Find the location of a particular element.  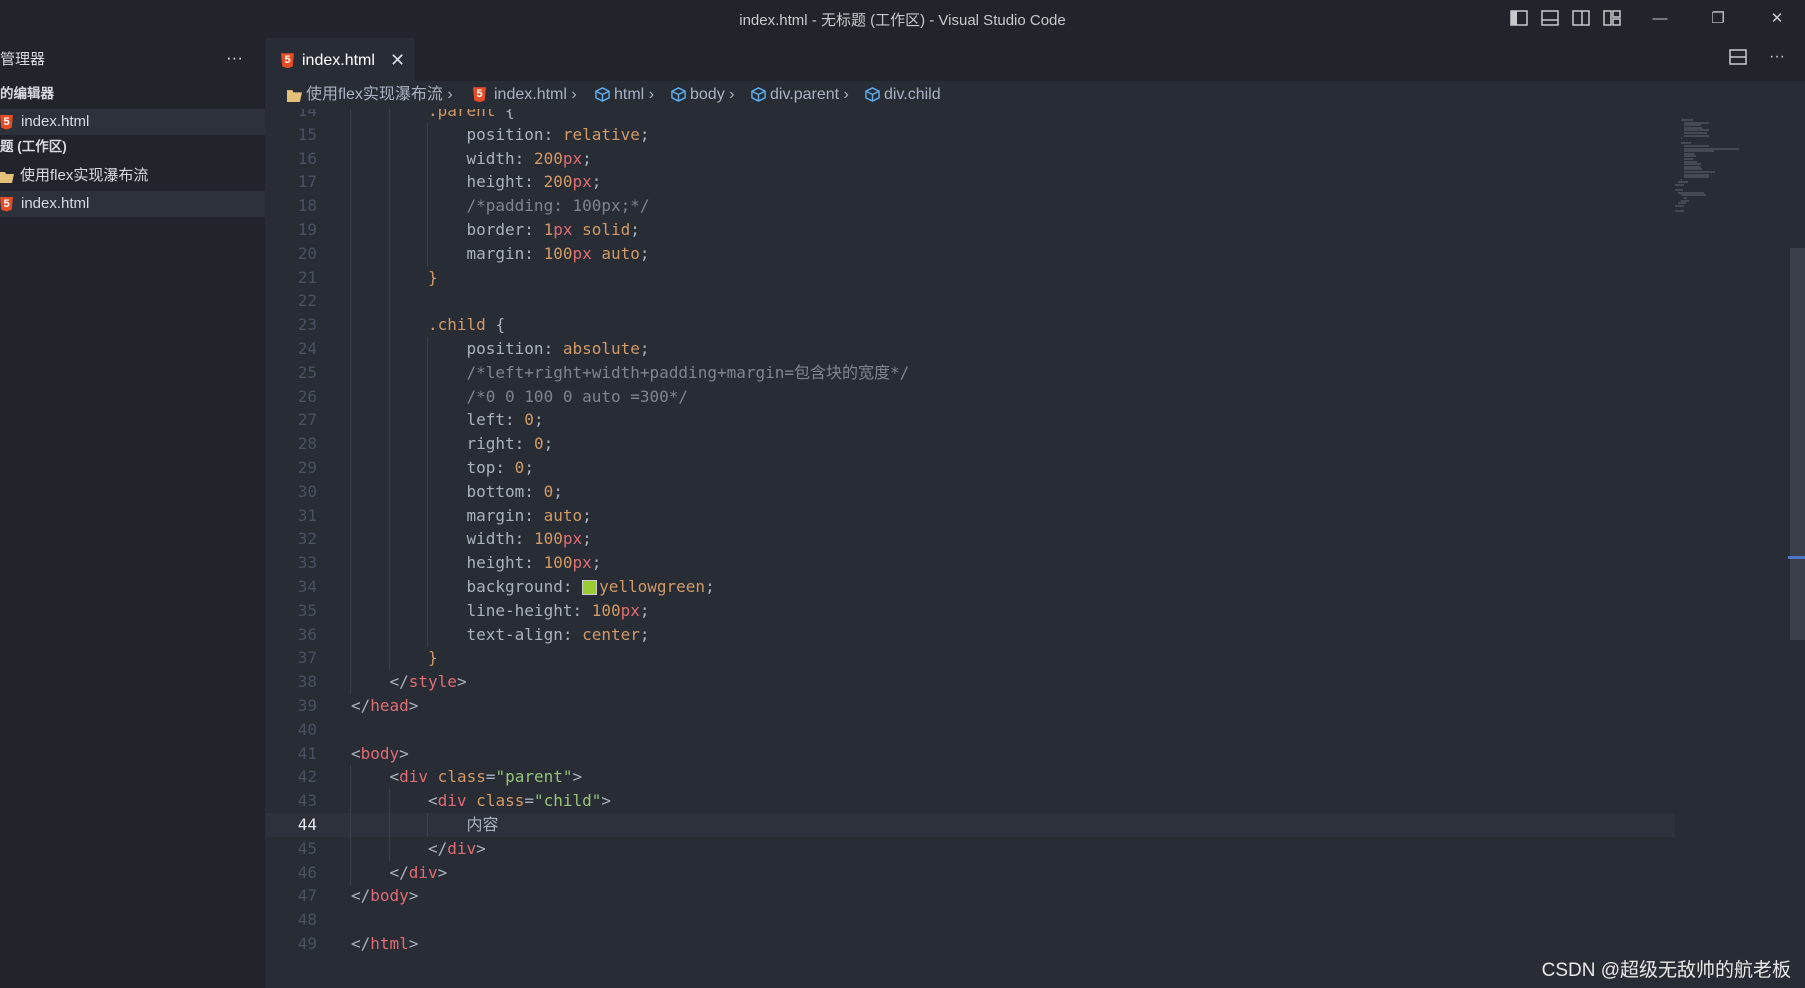

code-line: 41 <body> is located at coordinates (970, 754).